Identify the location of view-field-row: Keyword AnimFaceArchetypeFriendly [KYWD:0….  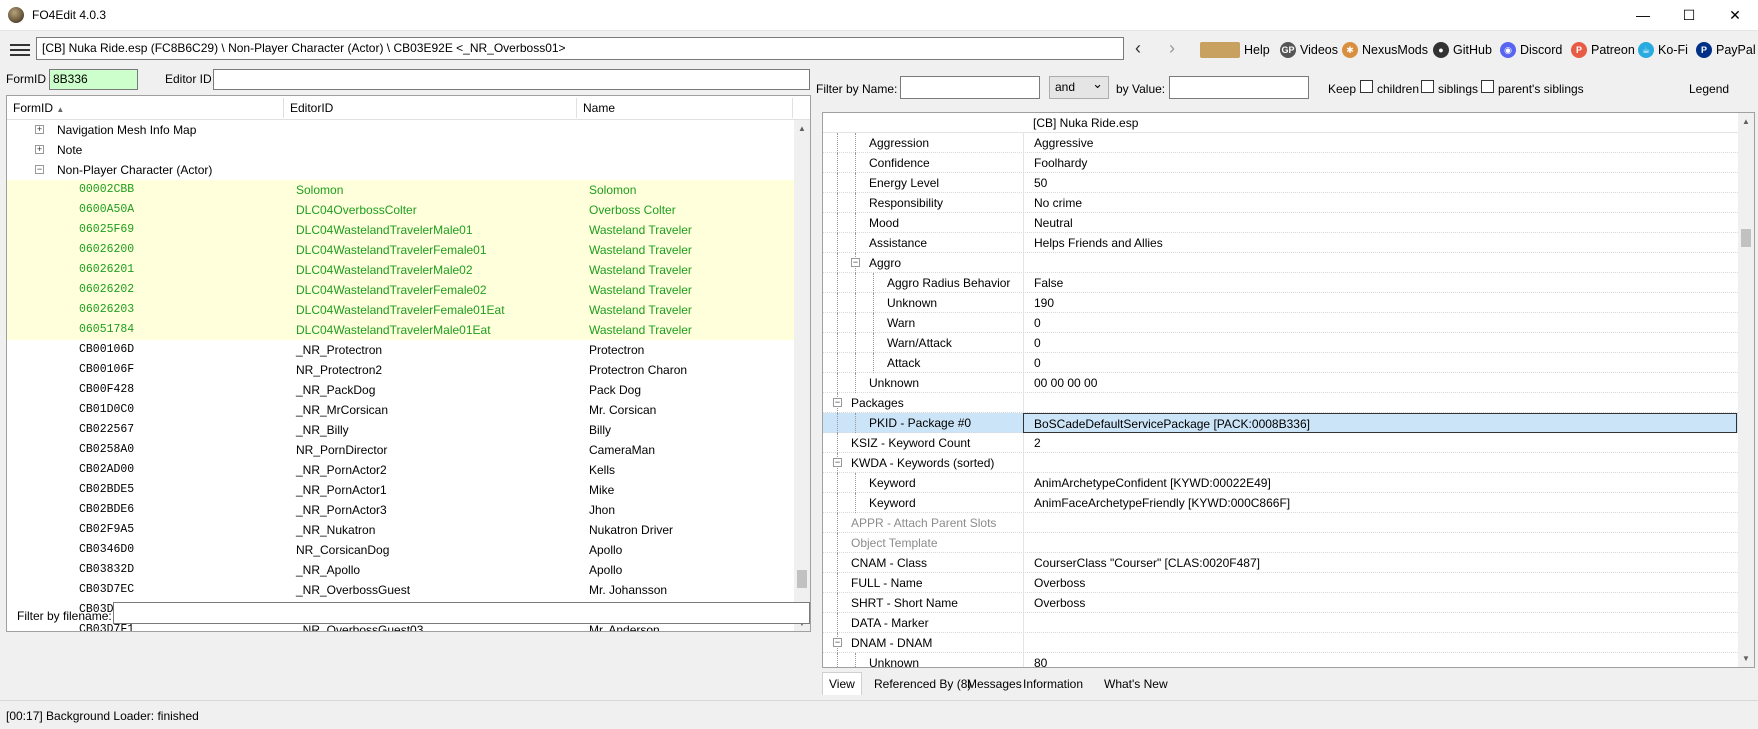
(1288, 503).